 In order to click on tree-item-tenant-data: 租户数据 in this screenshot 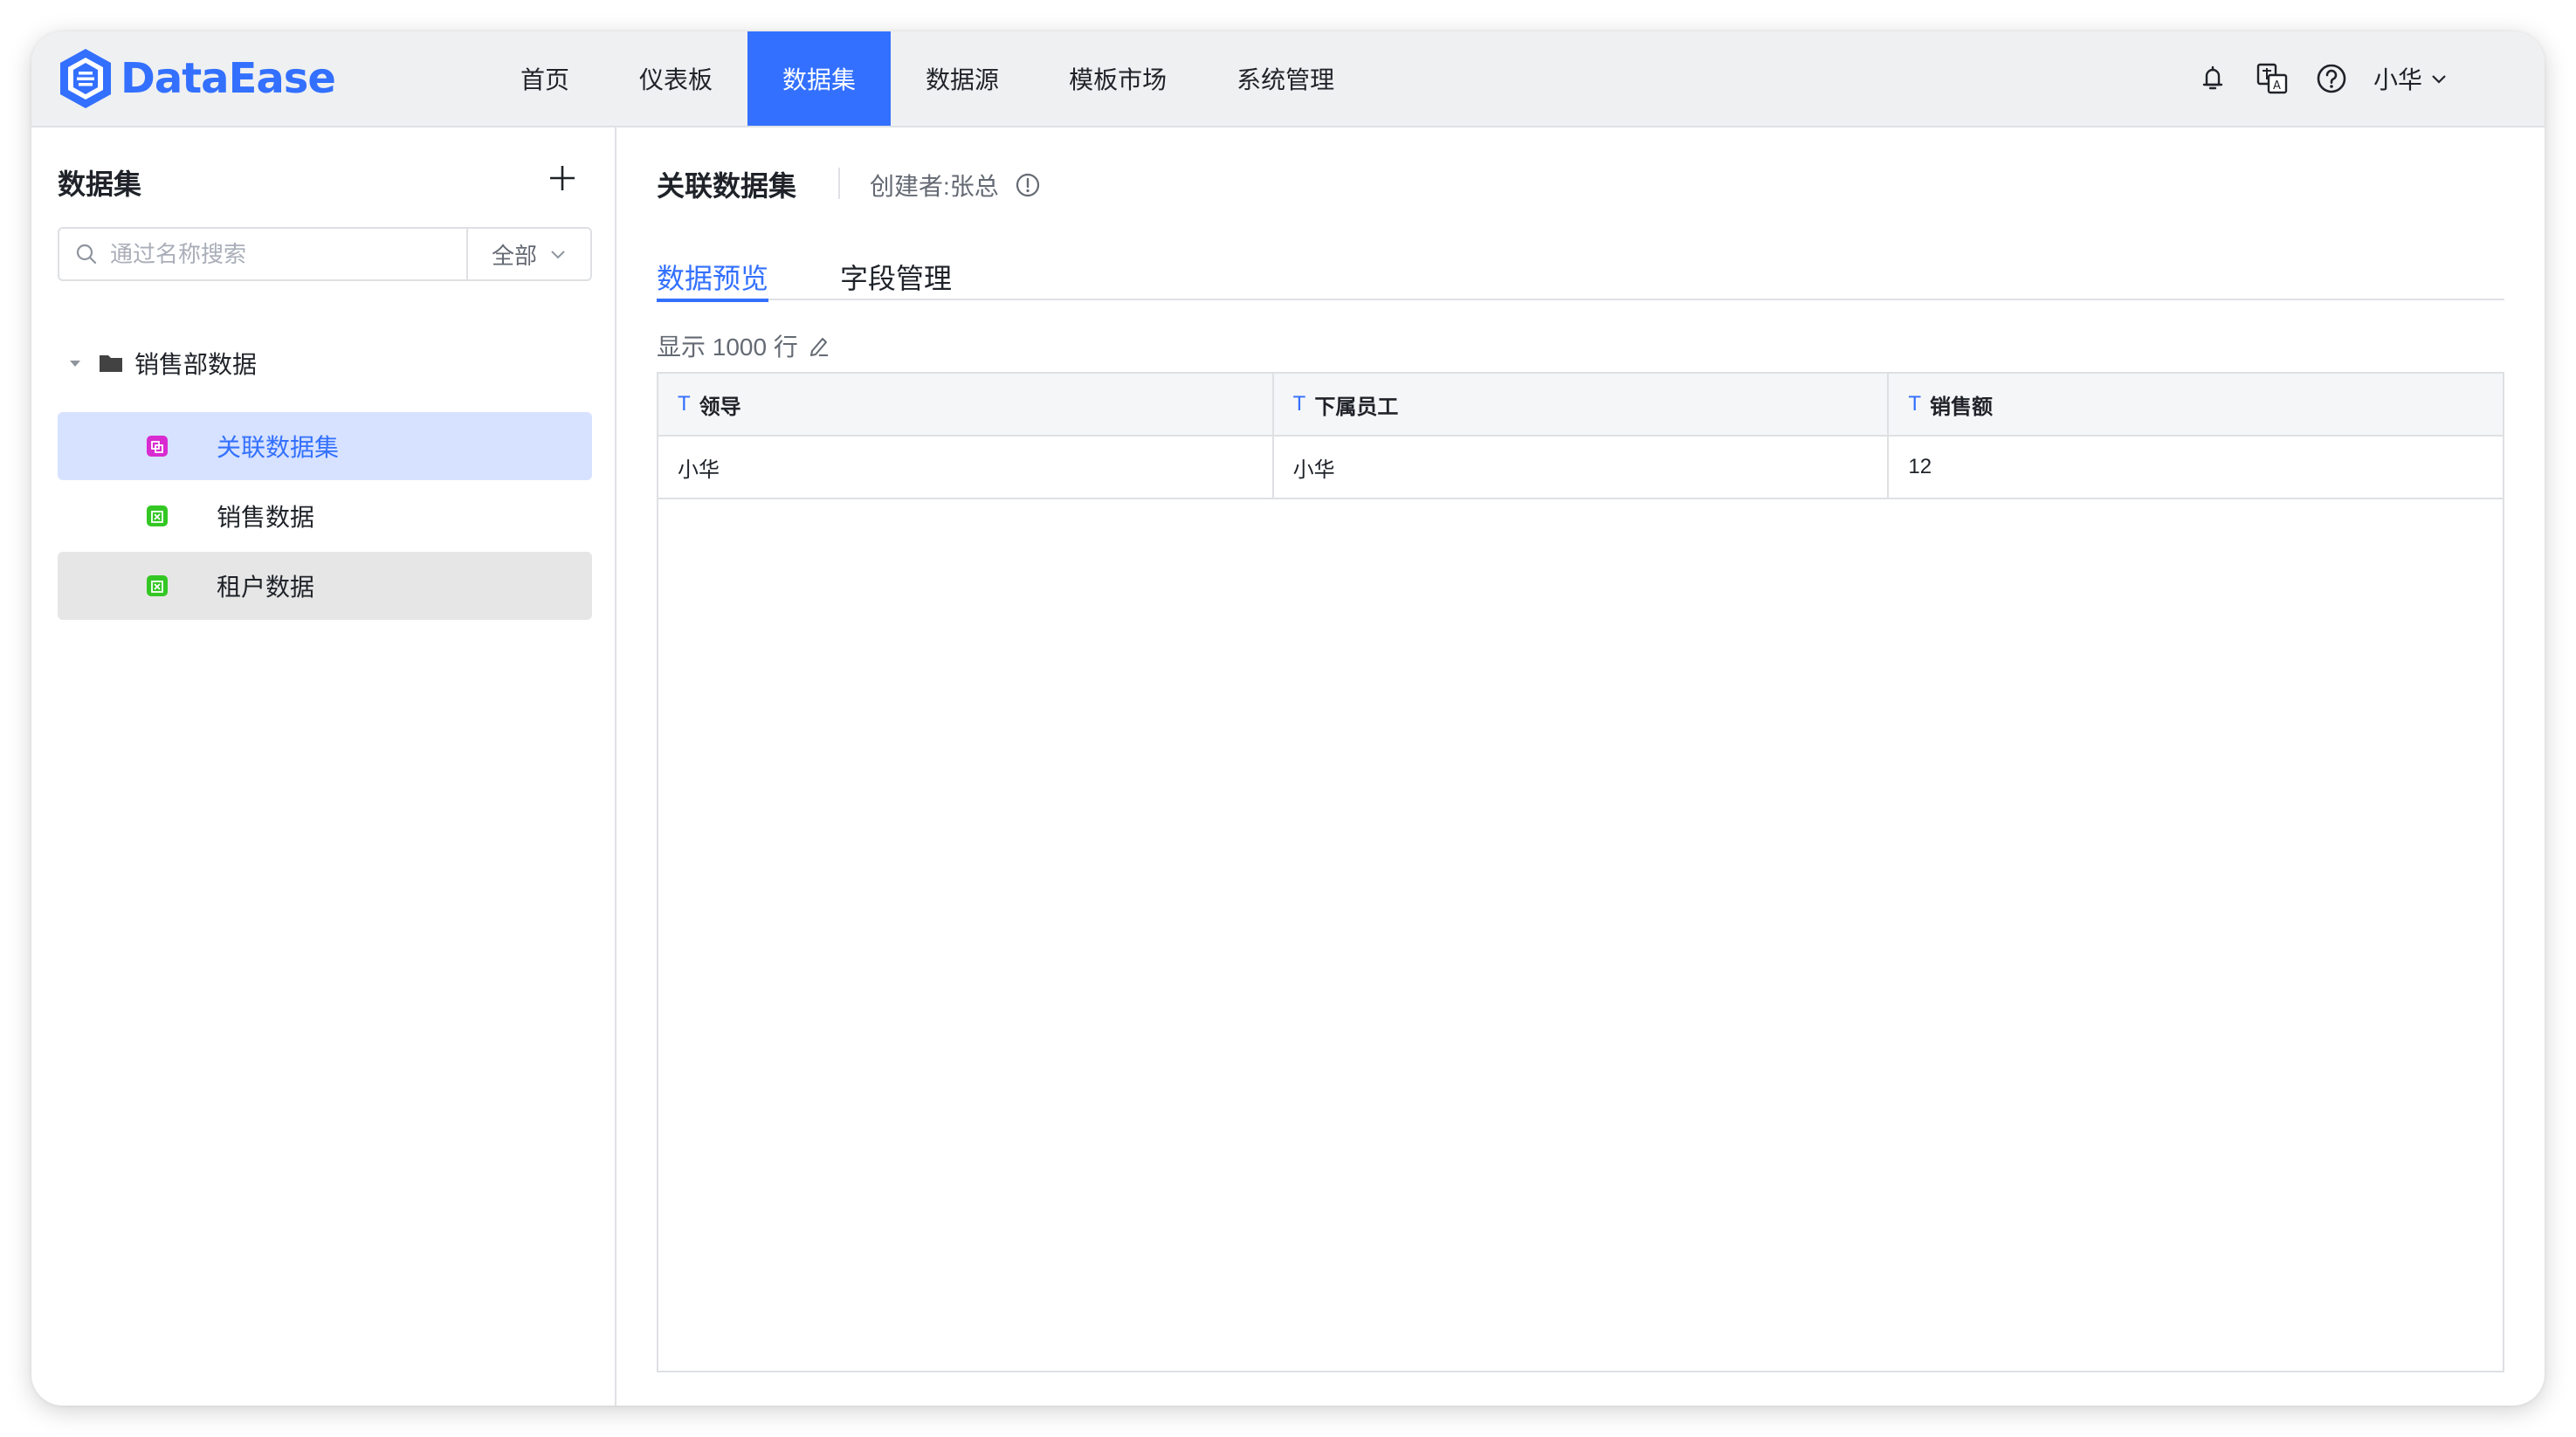, I will do `click(325, 586)`.